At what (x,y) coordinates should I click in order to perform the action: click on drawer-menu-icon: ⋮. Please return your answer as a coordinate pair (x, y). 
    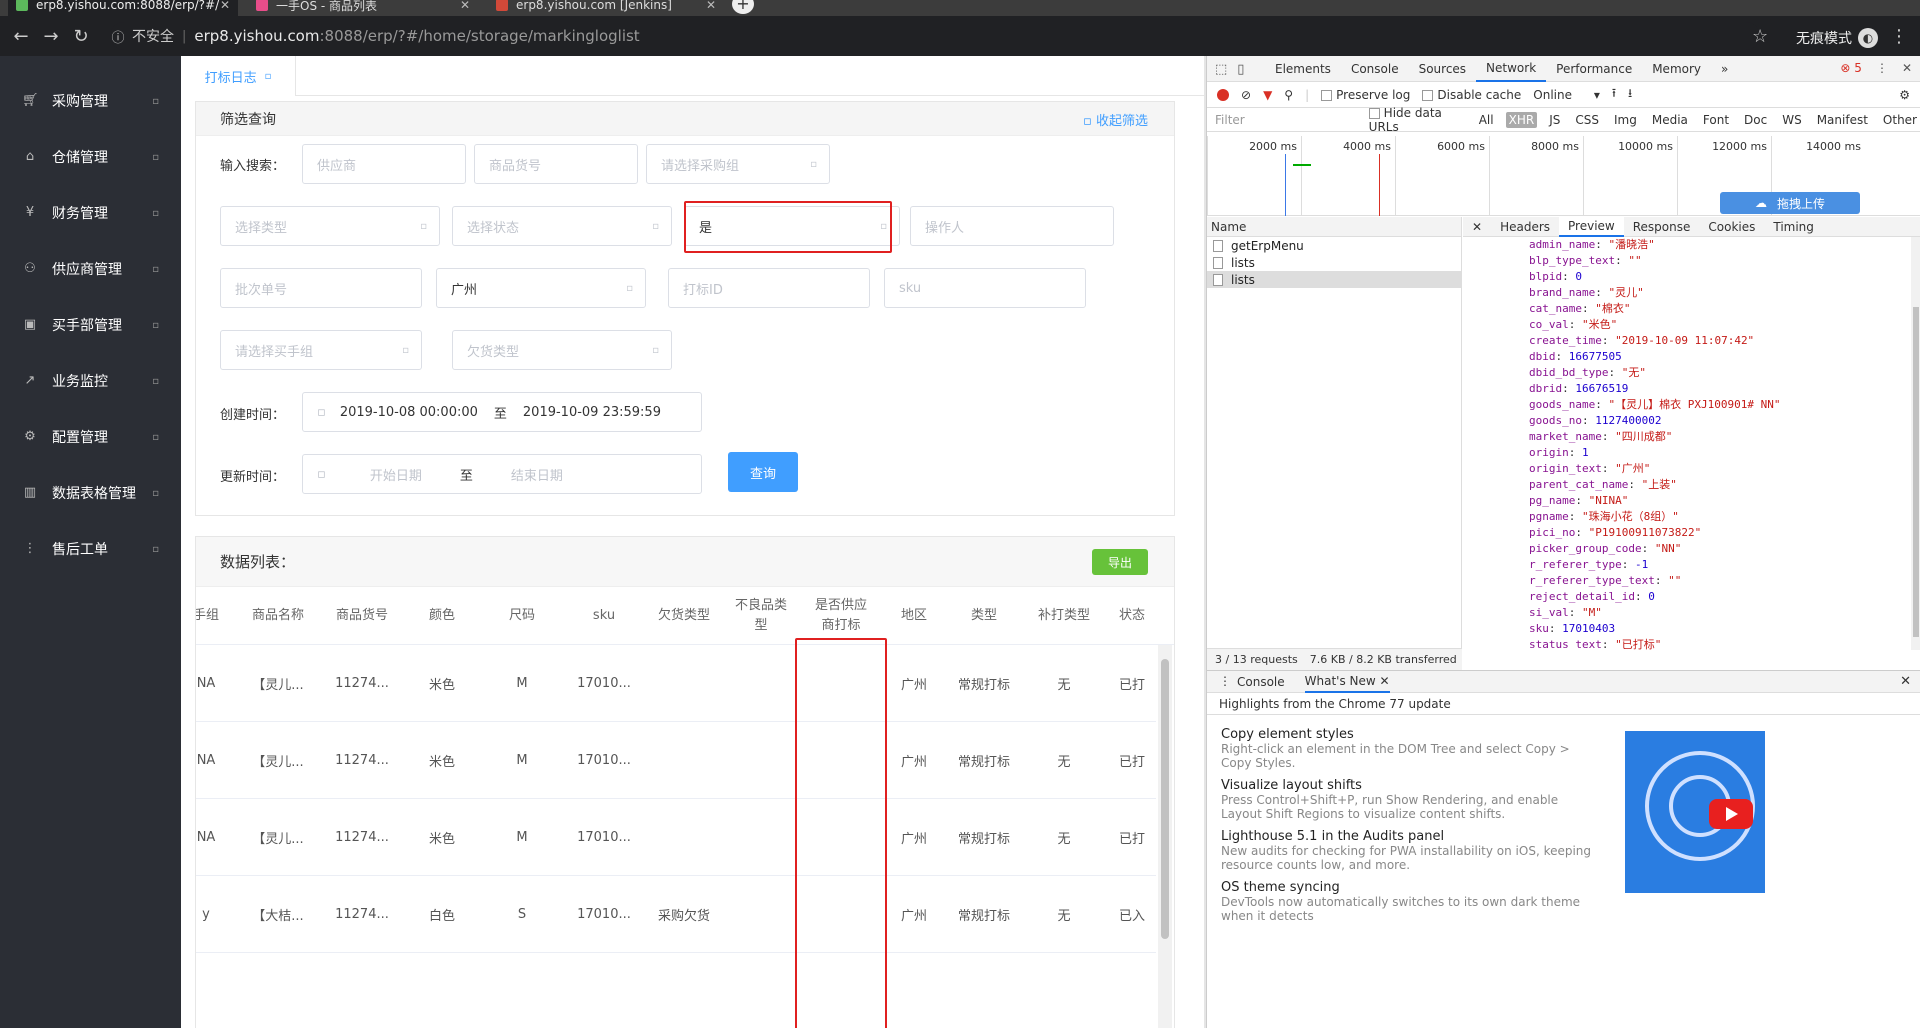
    Looking at the image, I should click on (1225, 681).